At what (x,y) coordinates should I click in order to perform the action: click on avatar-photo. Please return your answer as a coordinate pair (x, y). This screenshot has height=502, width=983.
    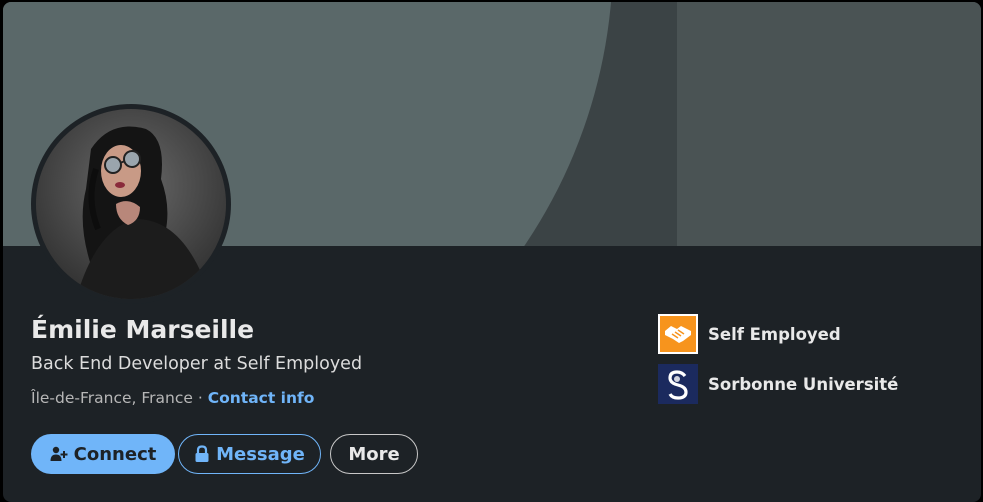
    Looking at the image, I should click on (131, 204).